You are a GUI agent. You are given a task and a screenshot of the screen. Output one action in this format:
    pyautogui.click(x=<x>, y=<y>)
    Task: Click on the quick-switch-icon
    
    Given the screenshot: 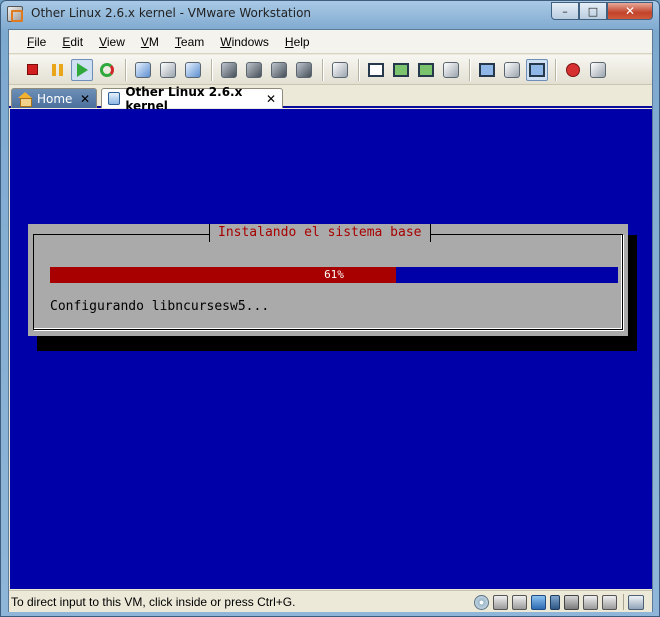 What is the action you would take?
    pyautogui.click(x=426, y=69)
    